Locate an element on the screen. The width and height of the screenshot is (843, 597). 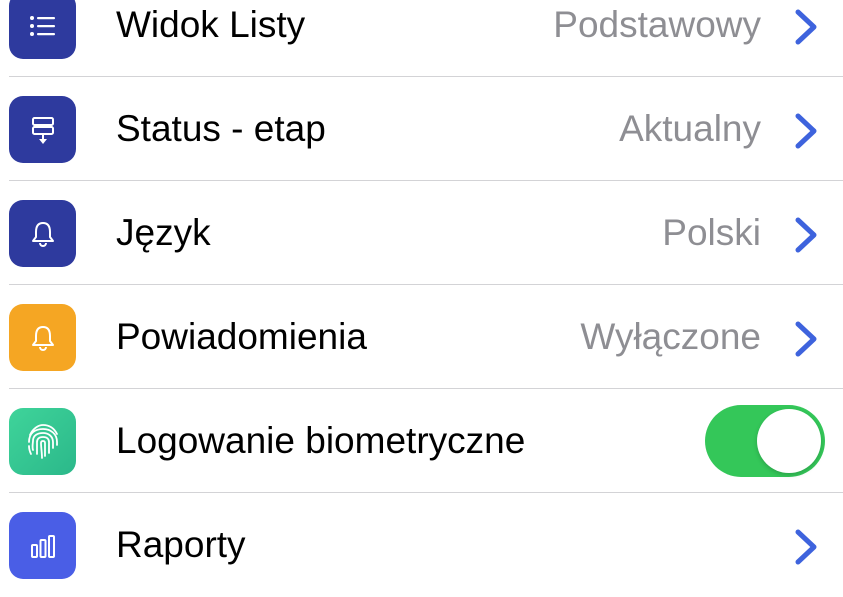
settings-row-list-view: Widok Listy Podstawowy is located at coordinates (421, 38).